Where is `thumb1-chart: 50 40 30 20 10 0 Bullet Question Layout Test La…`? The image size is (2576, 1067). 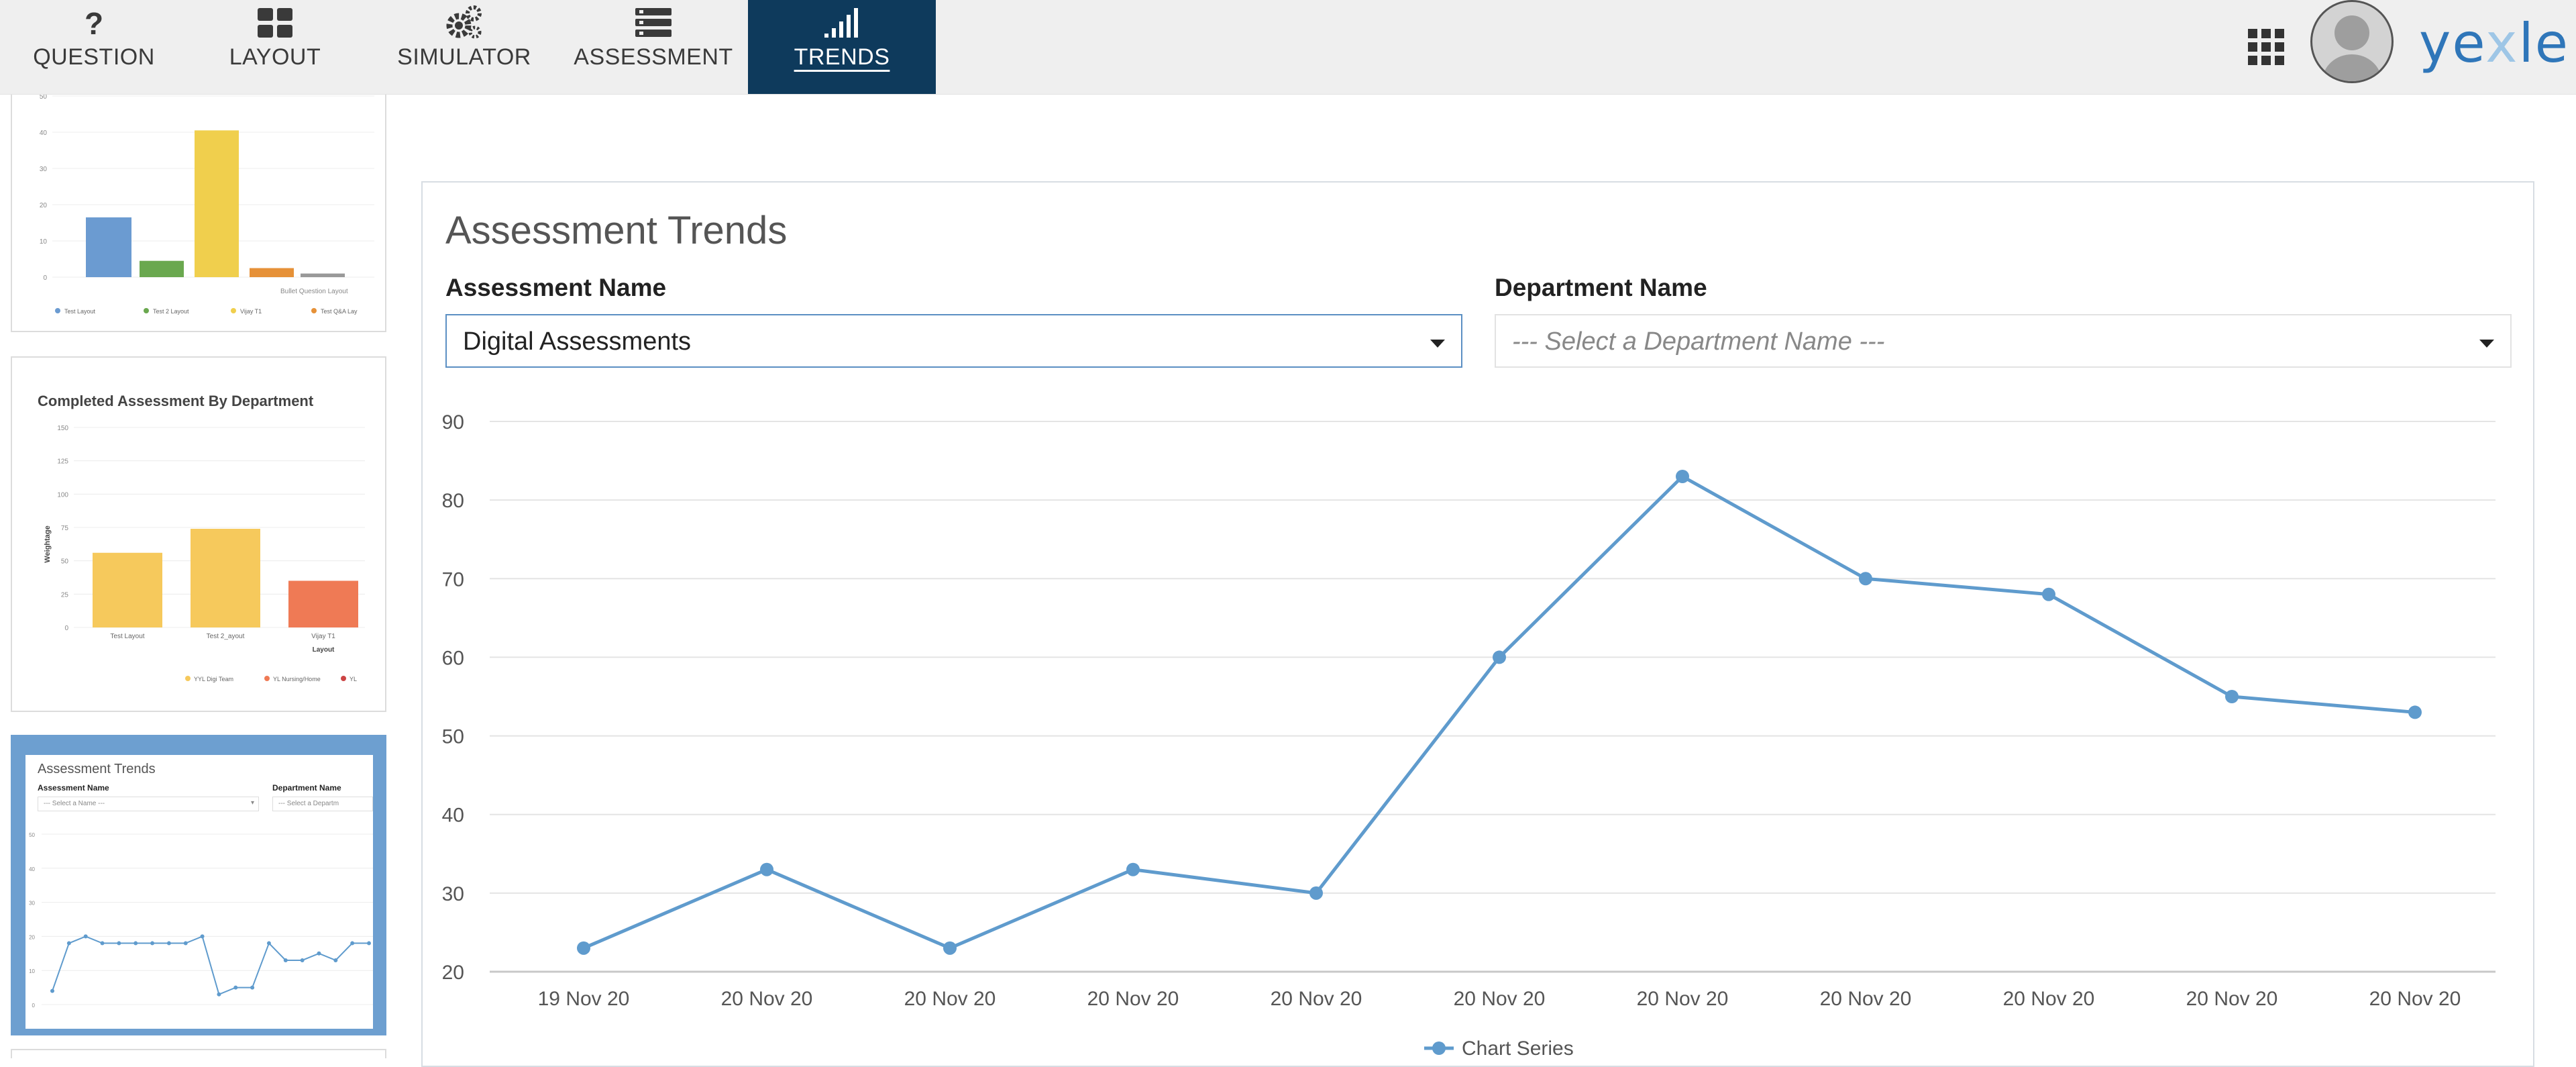 thumb1-chart: 50 40 30 20 10 0 Bullet Question Layout Test La… is located at coordinates (207, 205).